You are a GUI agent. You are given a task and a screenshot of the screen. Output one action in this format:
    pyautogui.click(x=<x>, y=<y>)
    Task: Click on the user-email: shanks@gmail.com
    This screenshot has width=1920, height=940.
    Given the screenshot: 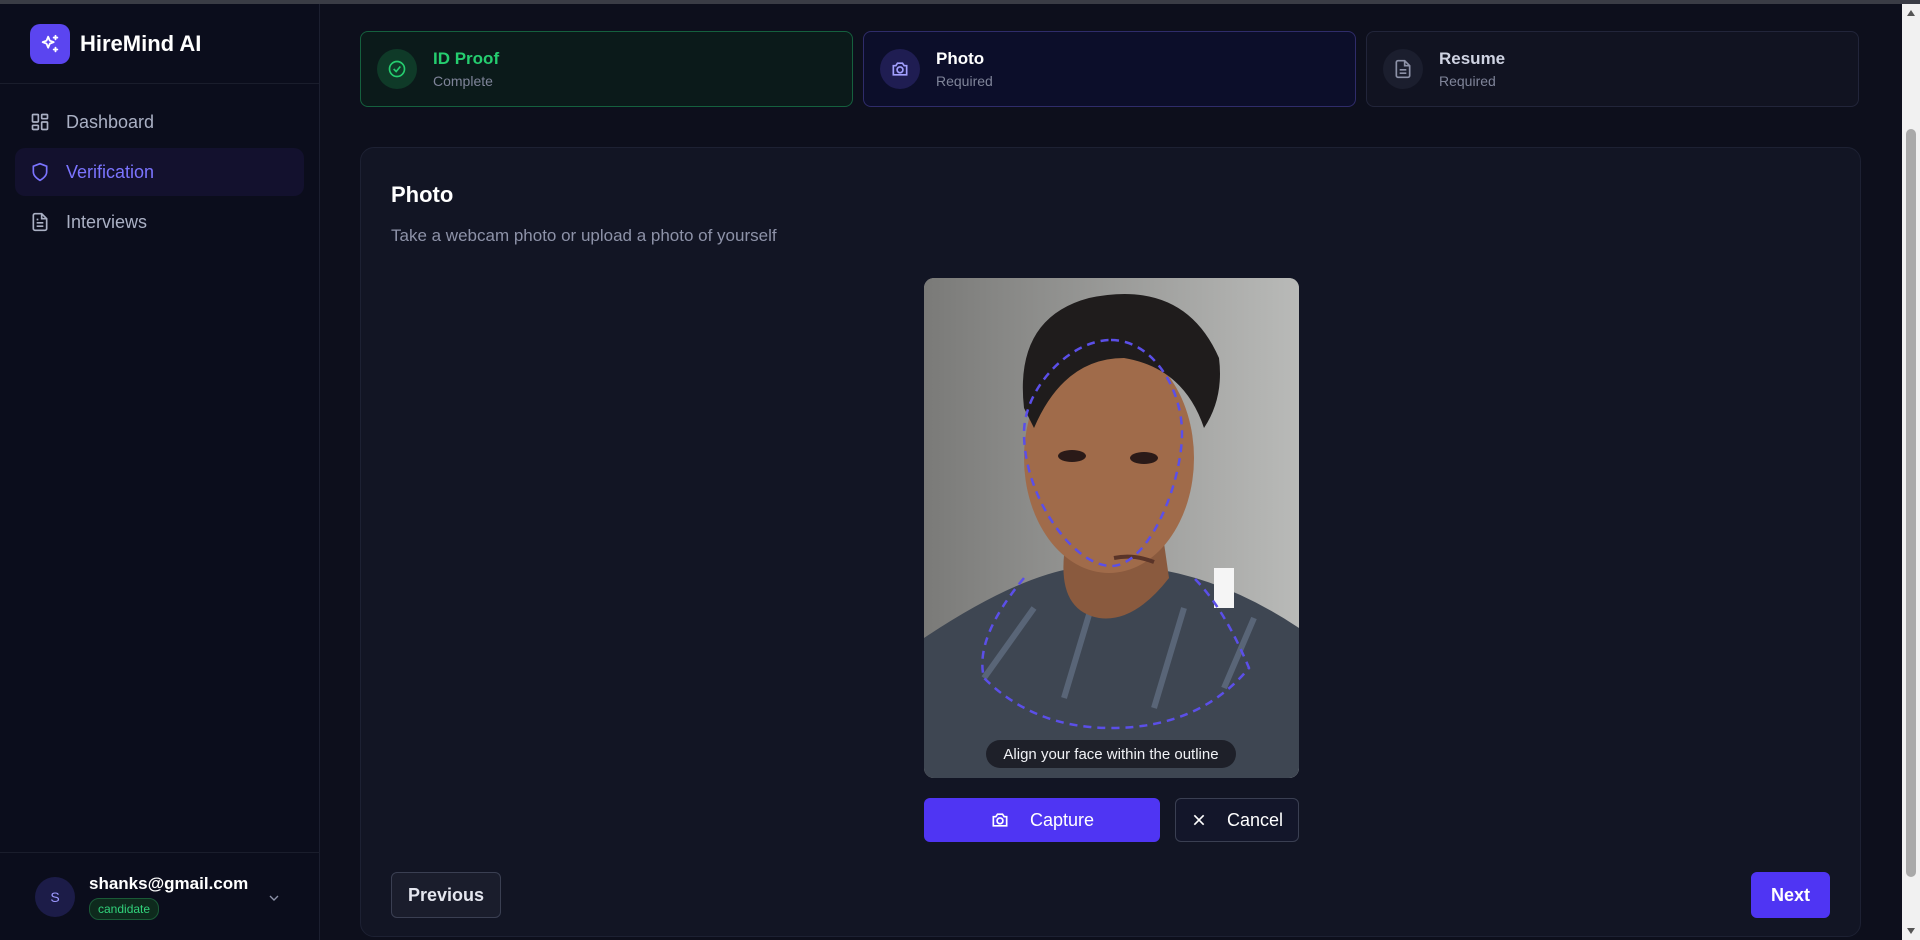 What is the action you would take?
    pyautogui.click(x=169, y=883)
    